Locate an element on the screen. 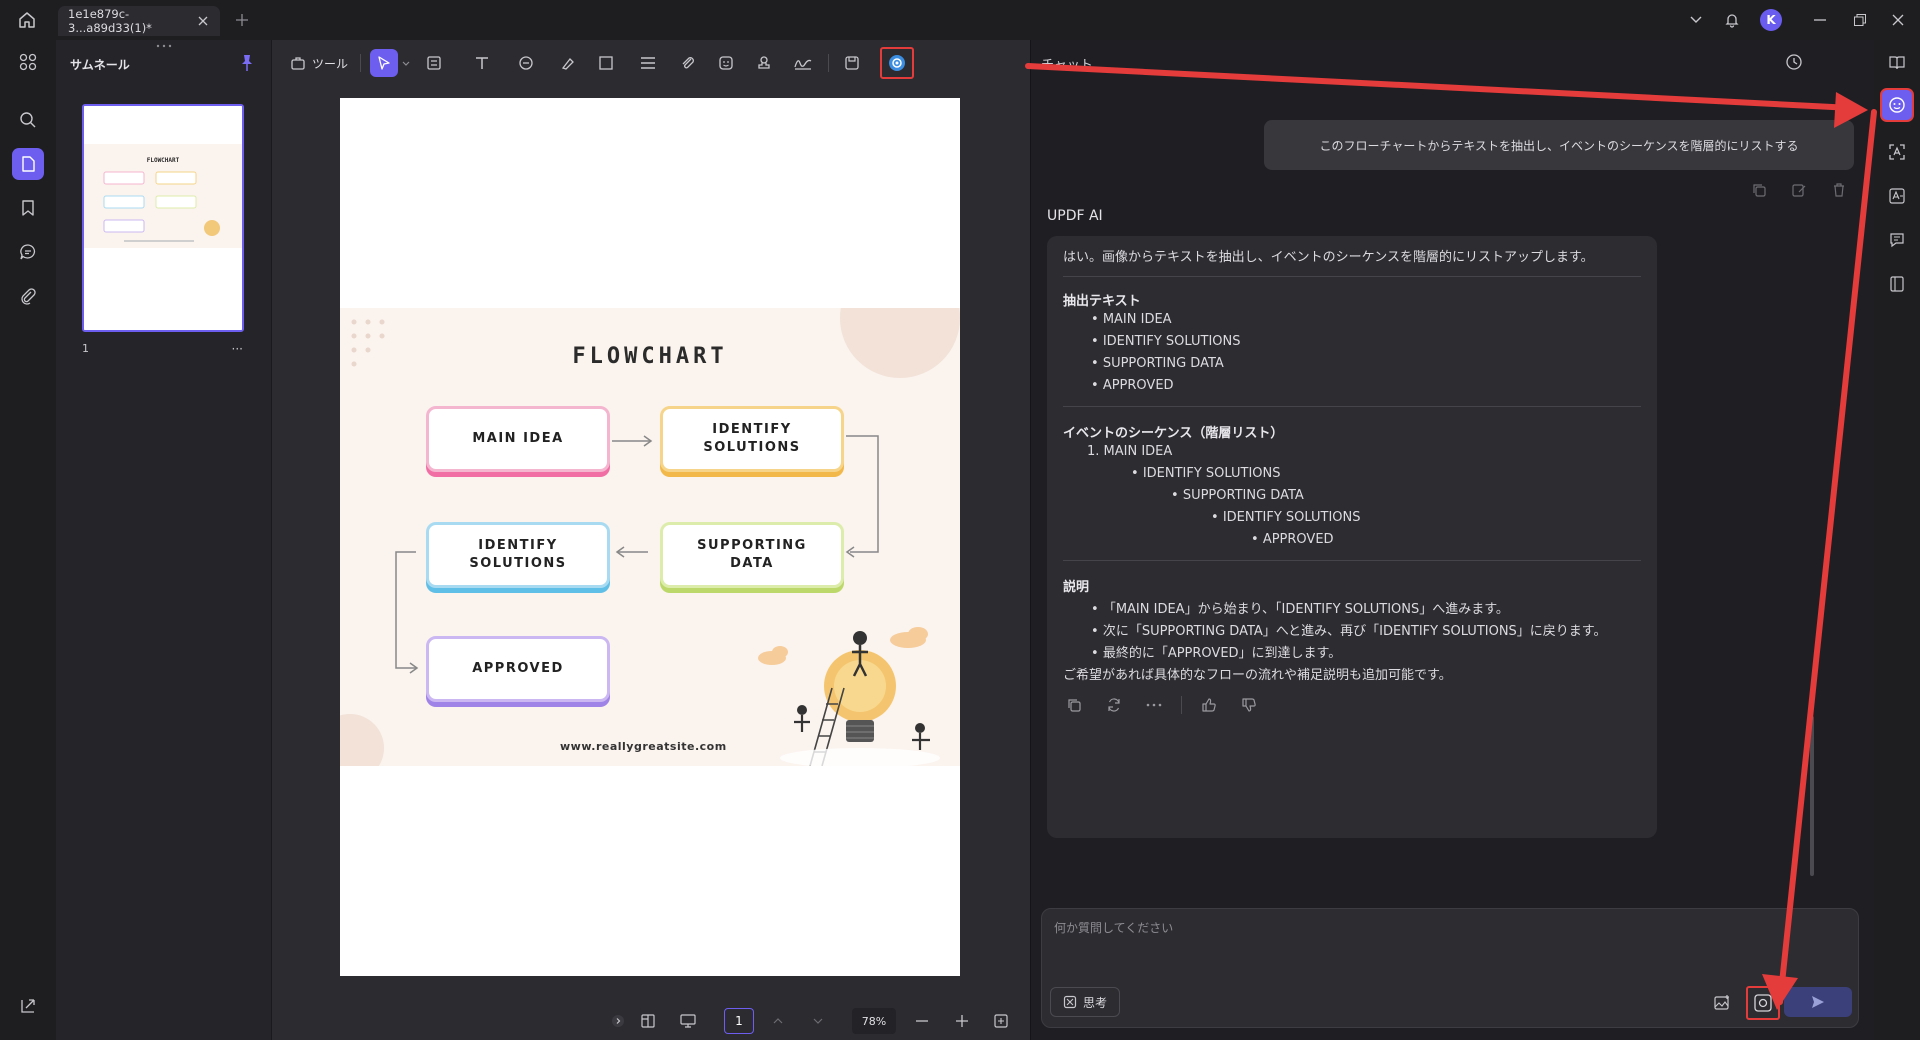 Image resolution: width=1920 pixels, height=1040 pixels. reader-mode-icon is located at coordinates (1897, 62).